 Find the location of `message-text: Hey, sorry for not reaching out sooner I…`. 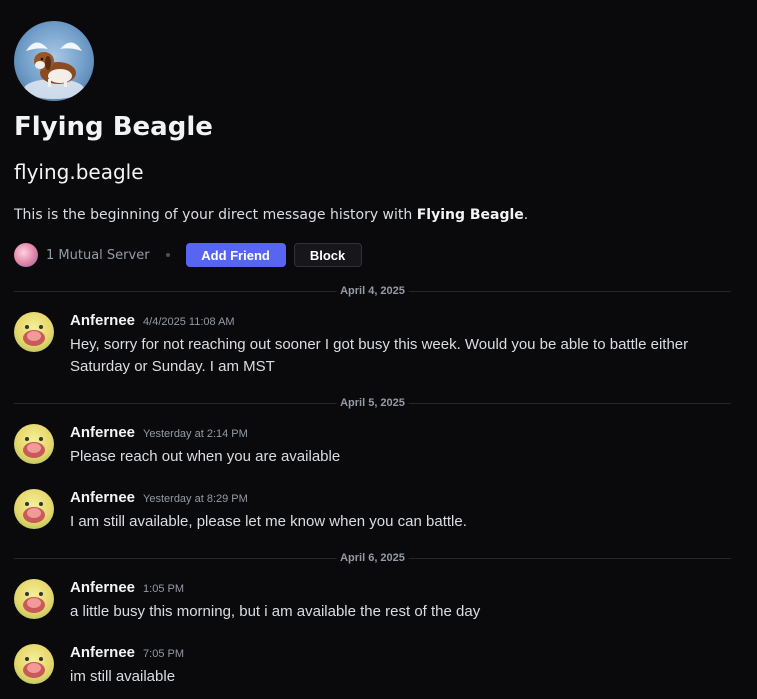

message-text: Hey, sorry for not reaching out sooner I… is located at coordinates (379, 355).